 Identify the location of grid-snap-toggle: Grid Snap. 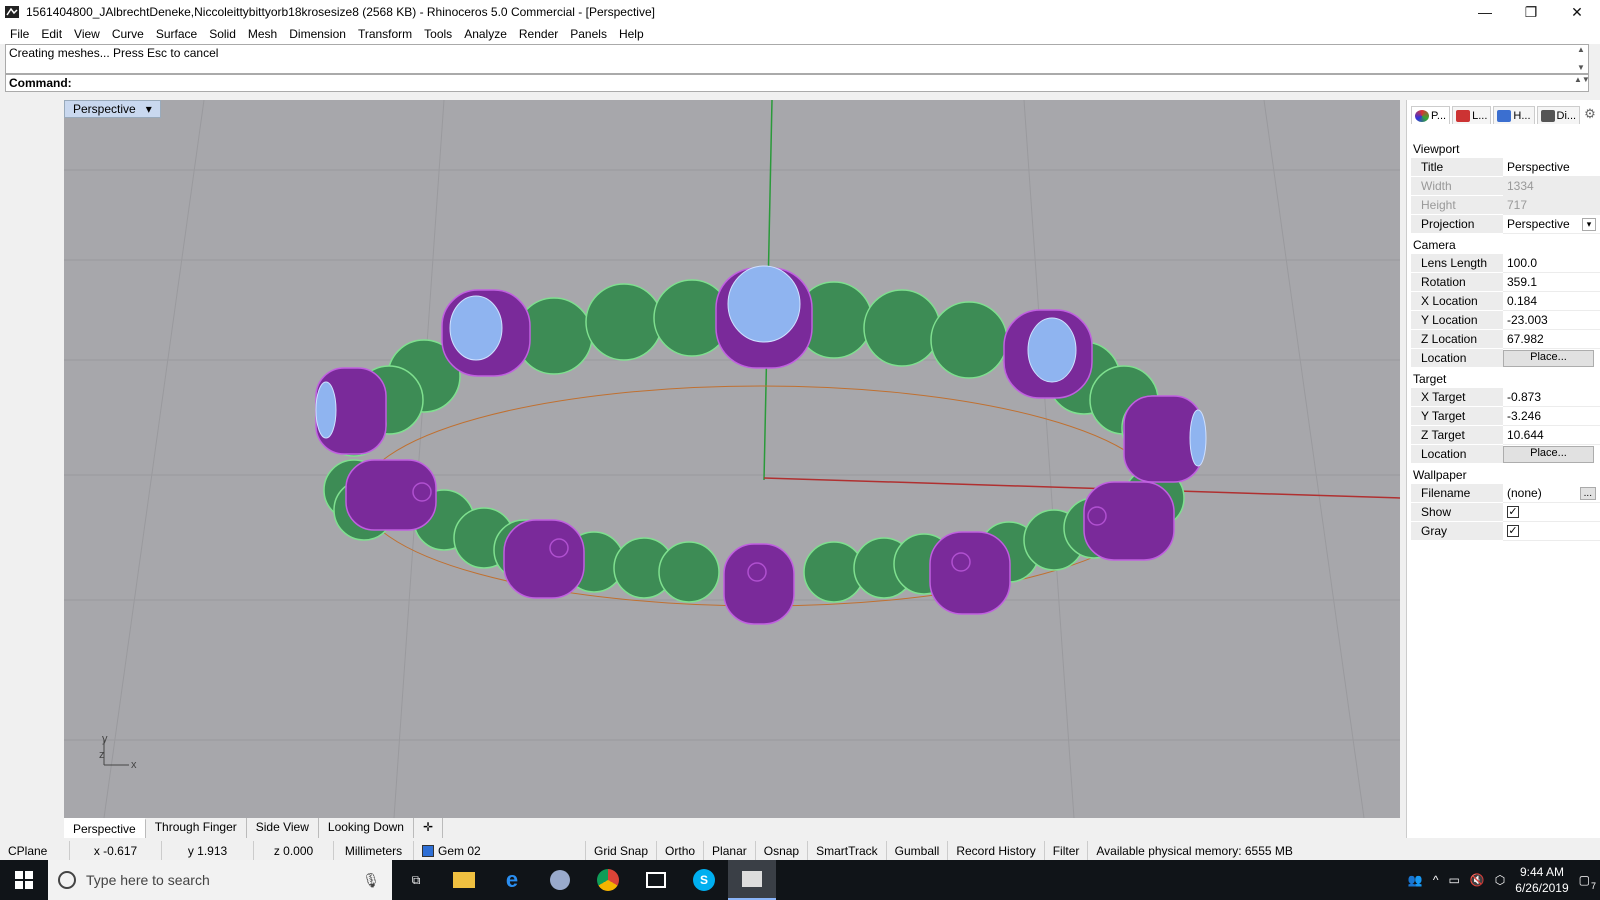
(622, 850).